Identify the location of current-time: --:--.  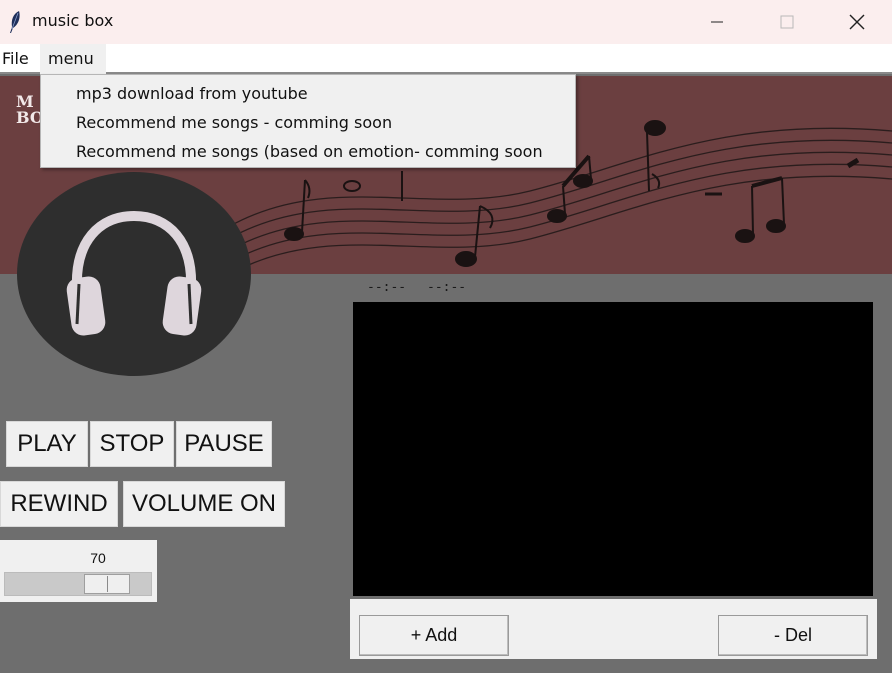
(387, 287).